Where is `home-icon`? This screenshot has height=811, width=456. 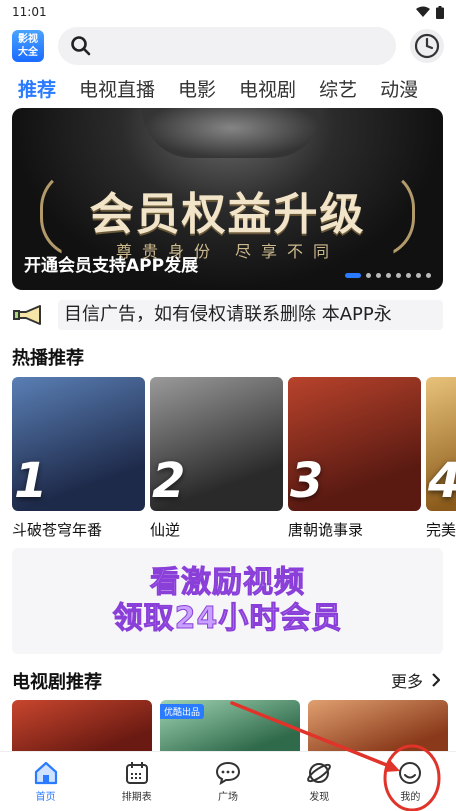 home-icon is located at coordinates (45, 772).